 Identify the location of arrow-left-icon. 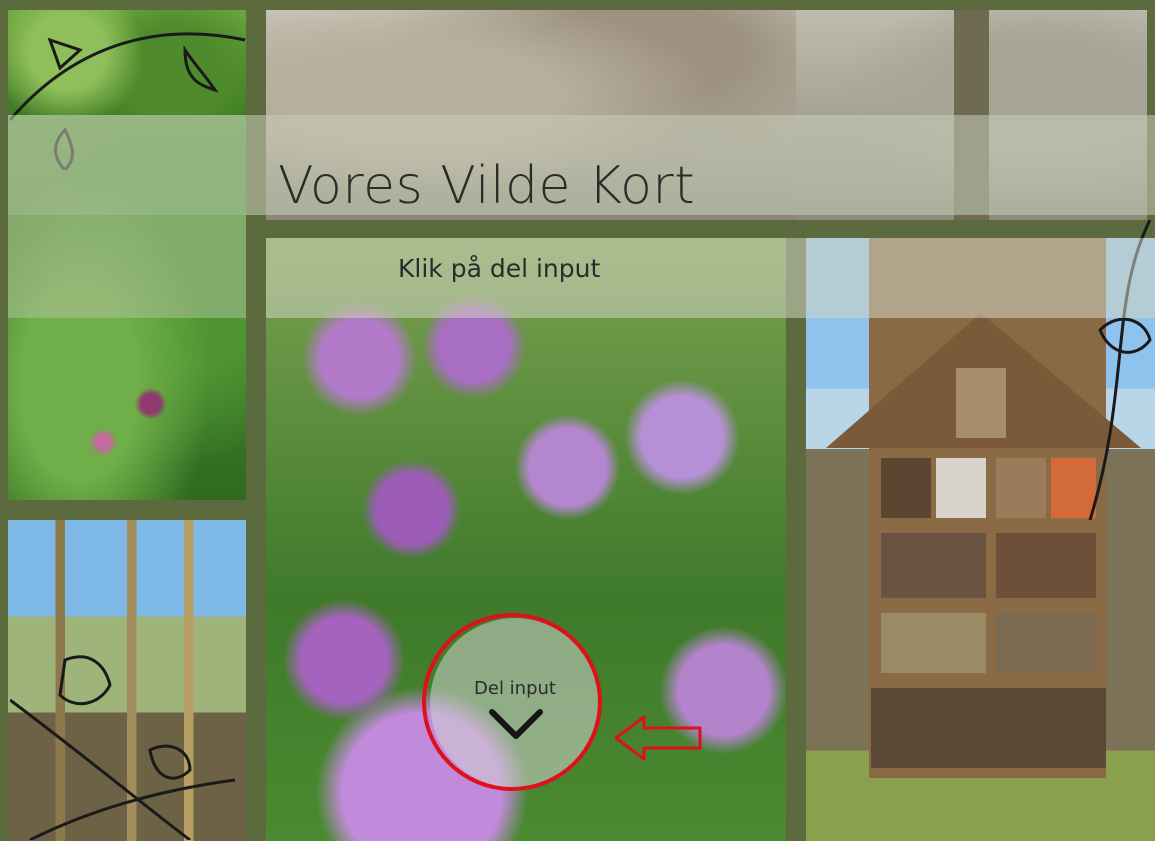
(658, 738).